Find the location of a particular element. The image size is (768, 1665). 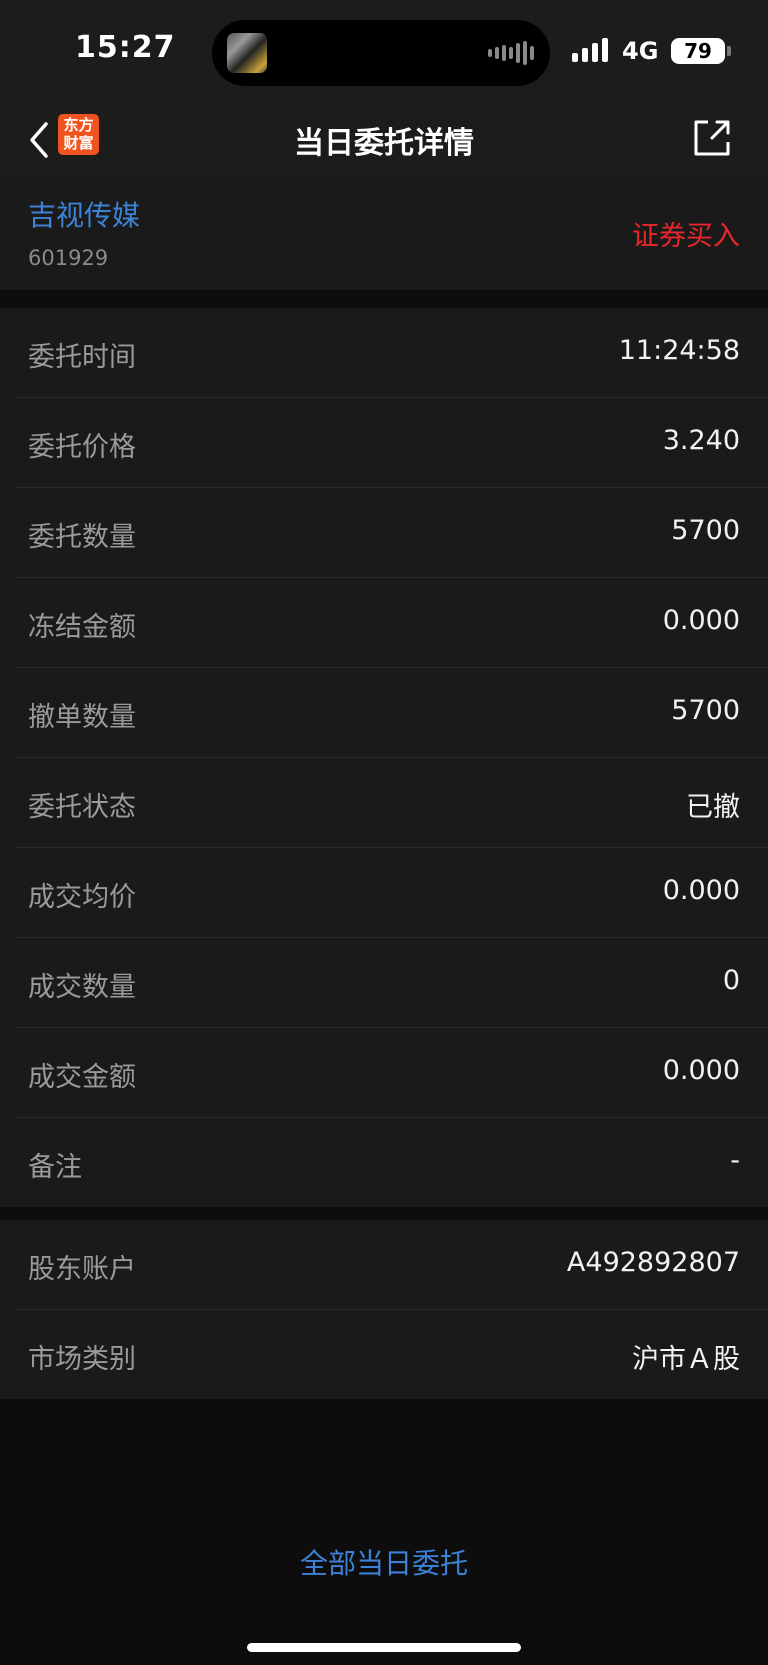

detail-row: 委托价格 3.240 is located at coordinates (392, 443).